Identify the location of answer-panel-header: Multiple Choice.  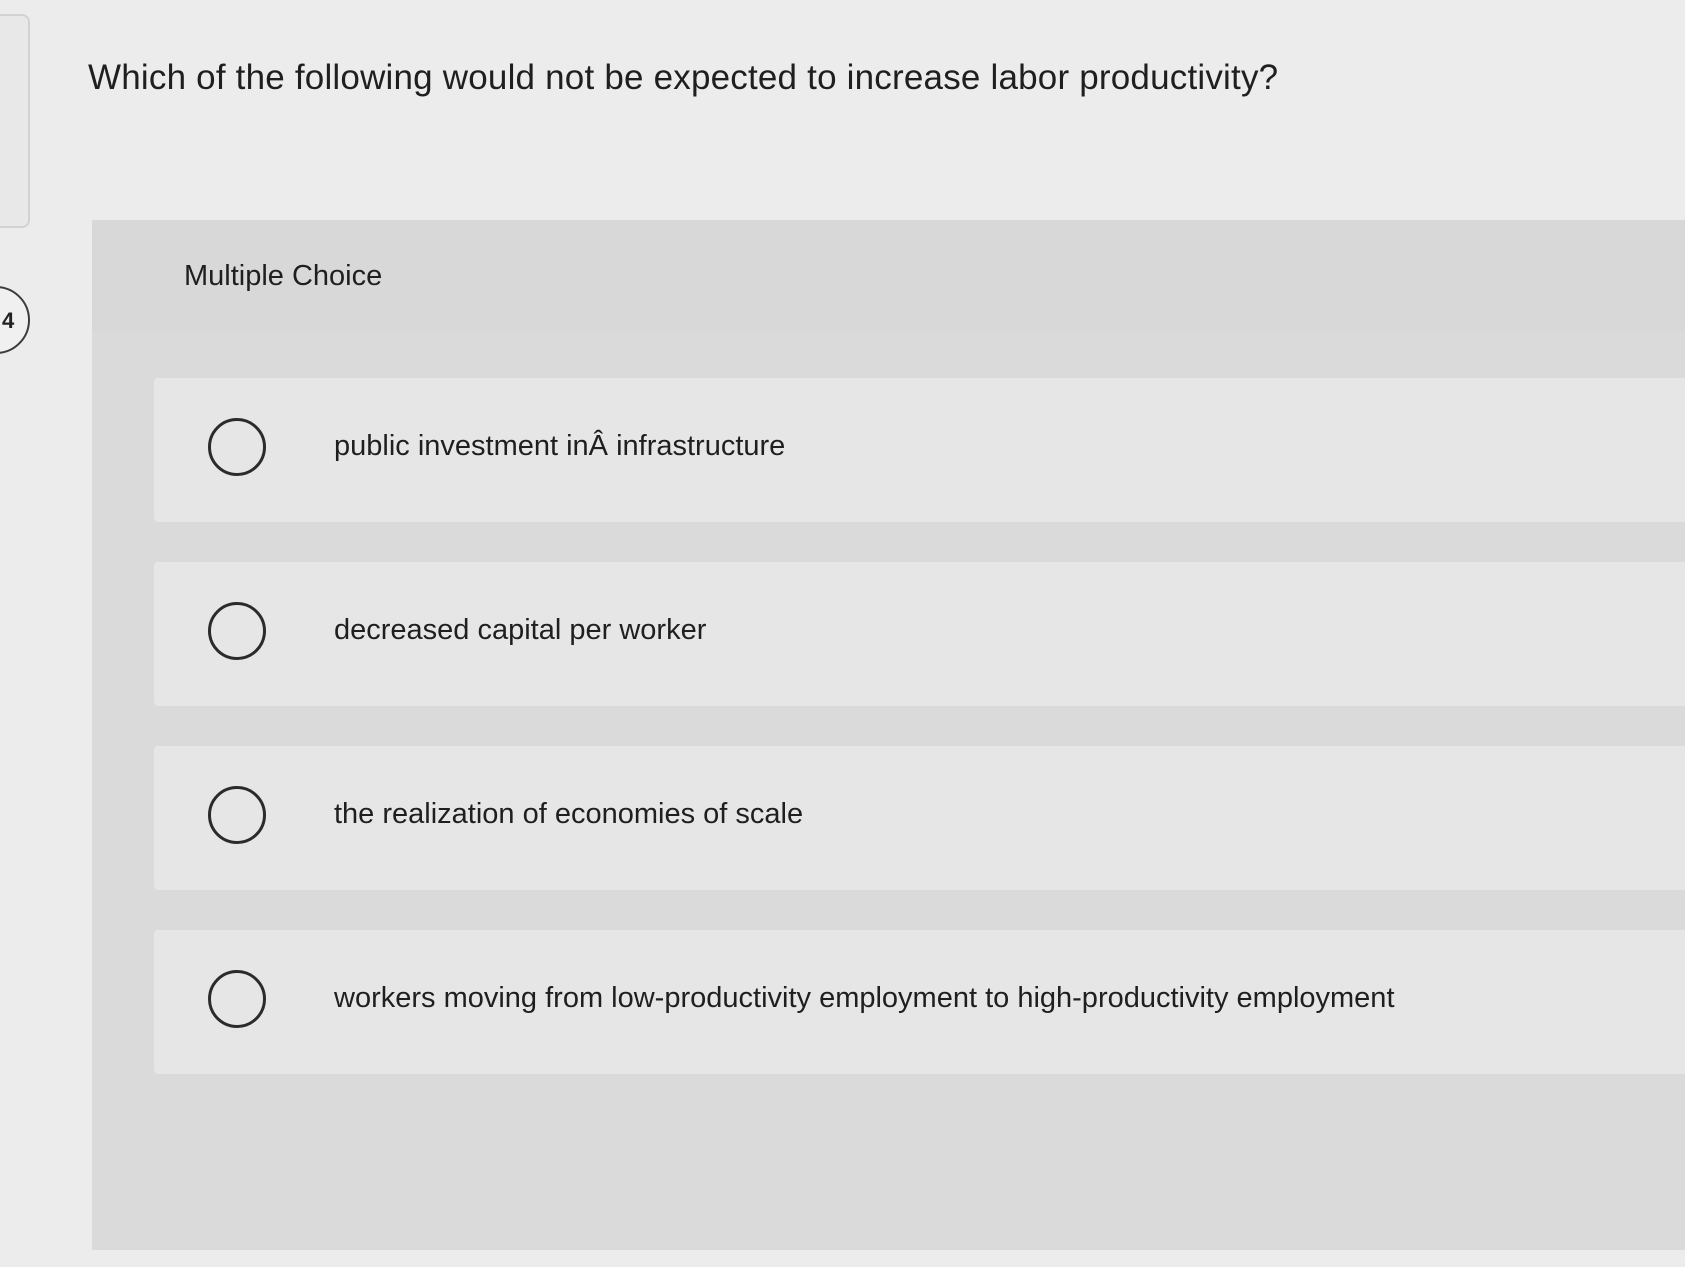
(888, 276).